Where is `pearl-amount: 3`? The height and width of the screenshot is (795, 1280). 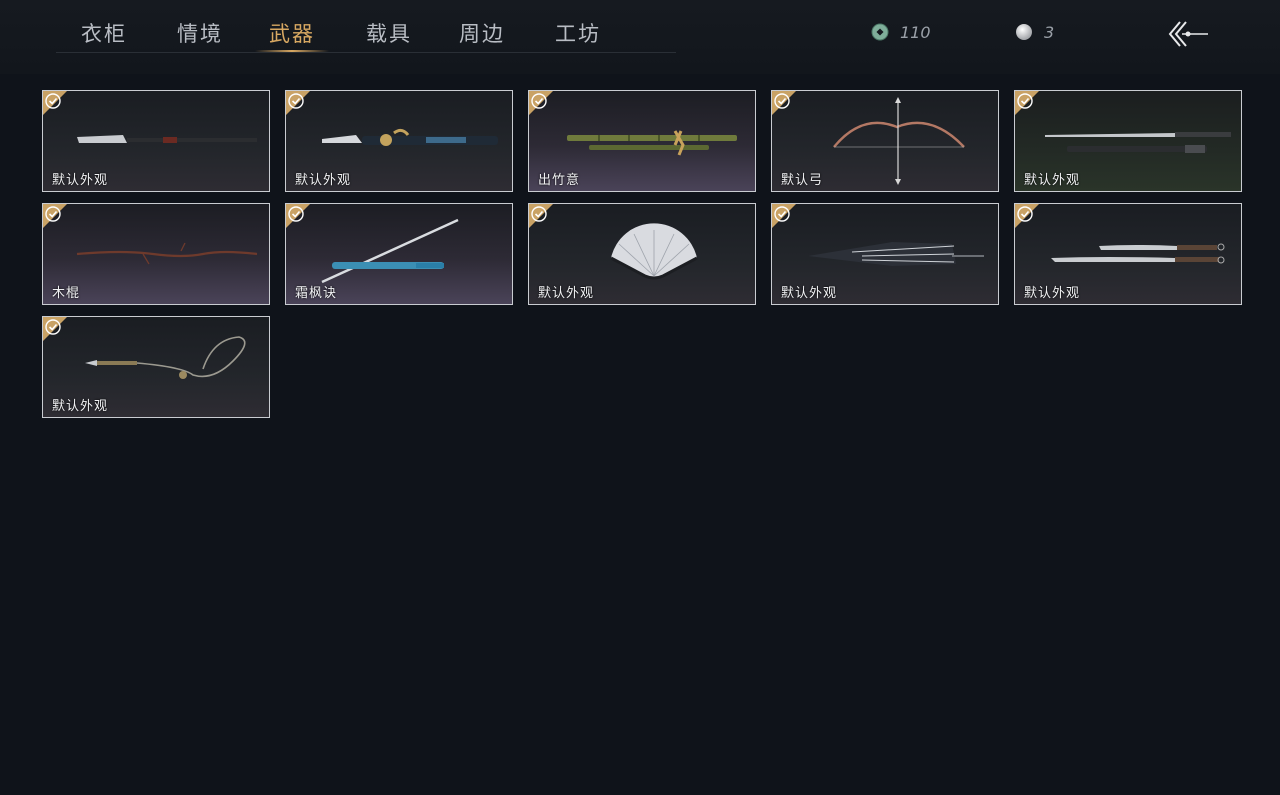 pearl-amount: 3 is located at coordinates (1049, 32).